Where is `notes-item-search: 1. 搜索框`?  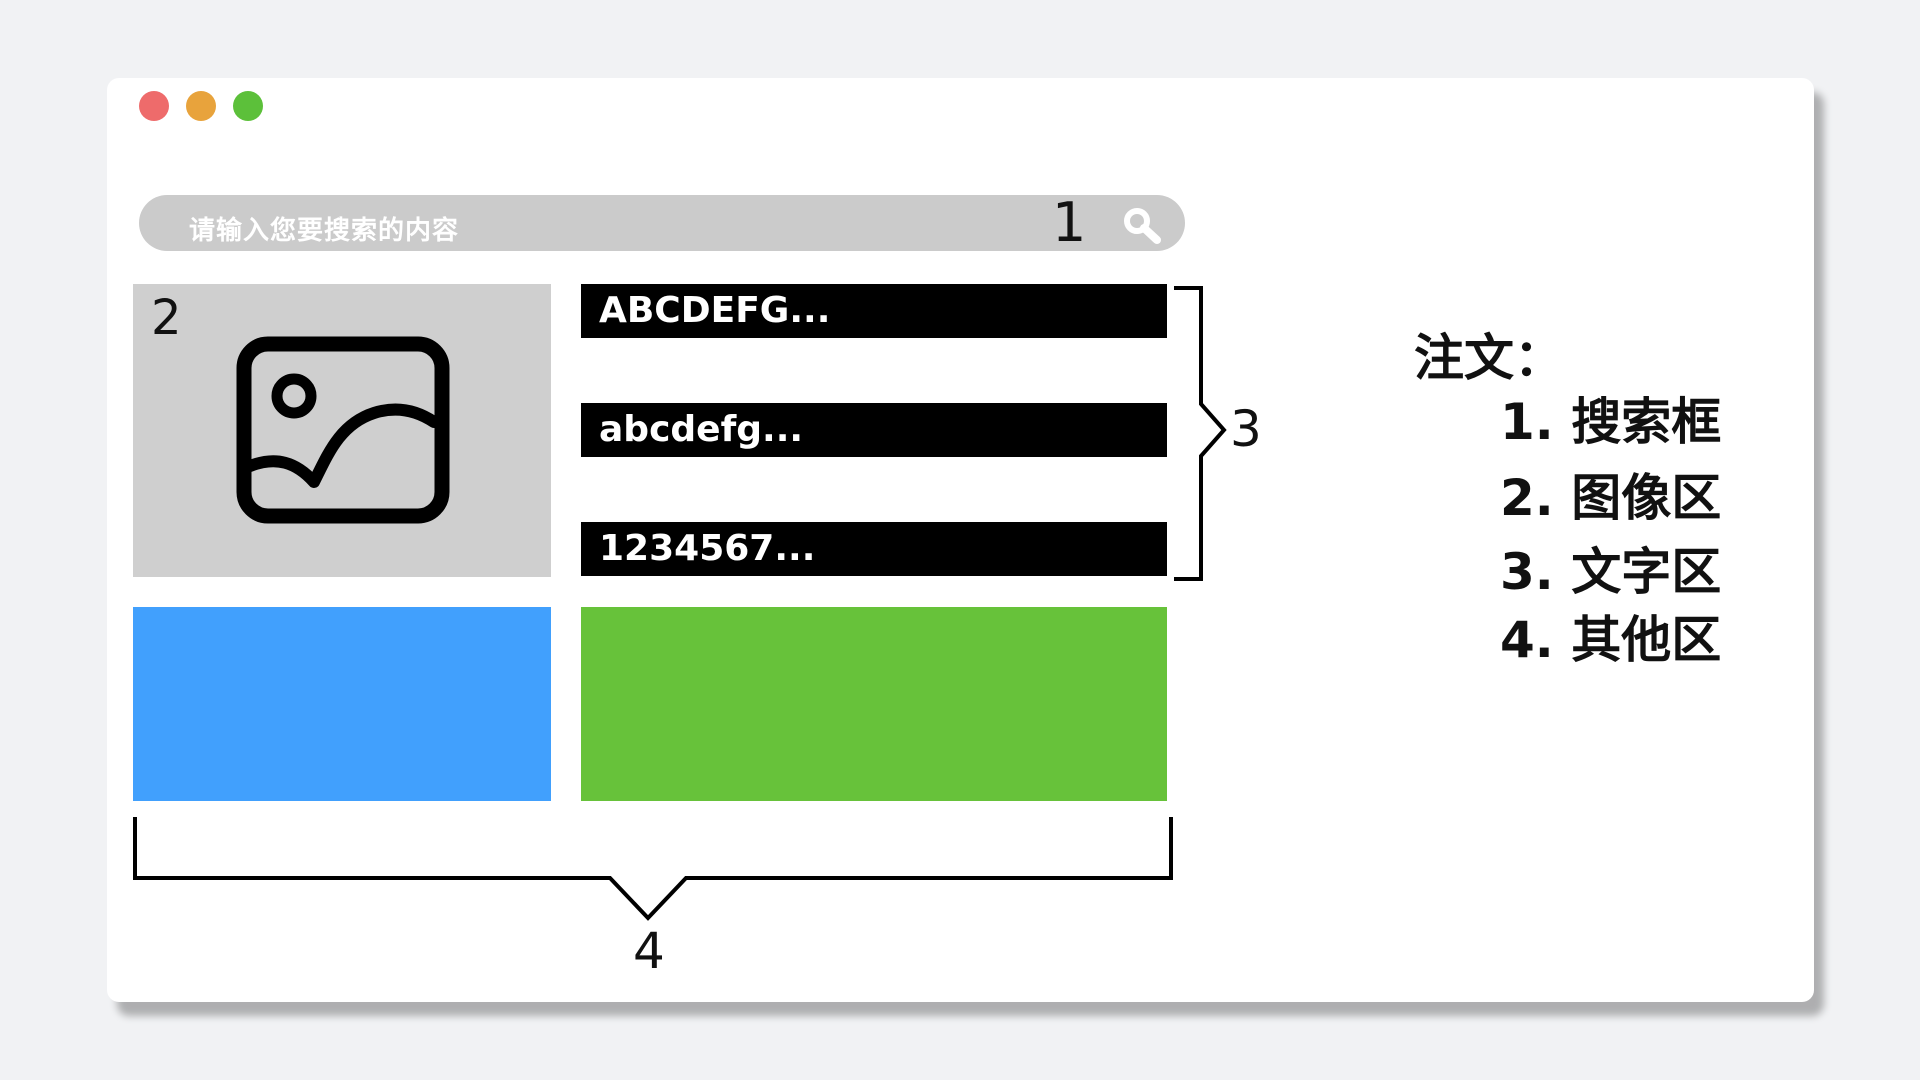 notes-item-search: 1. 搜索框 is located at coordinates (1611, 422).